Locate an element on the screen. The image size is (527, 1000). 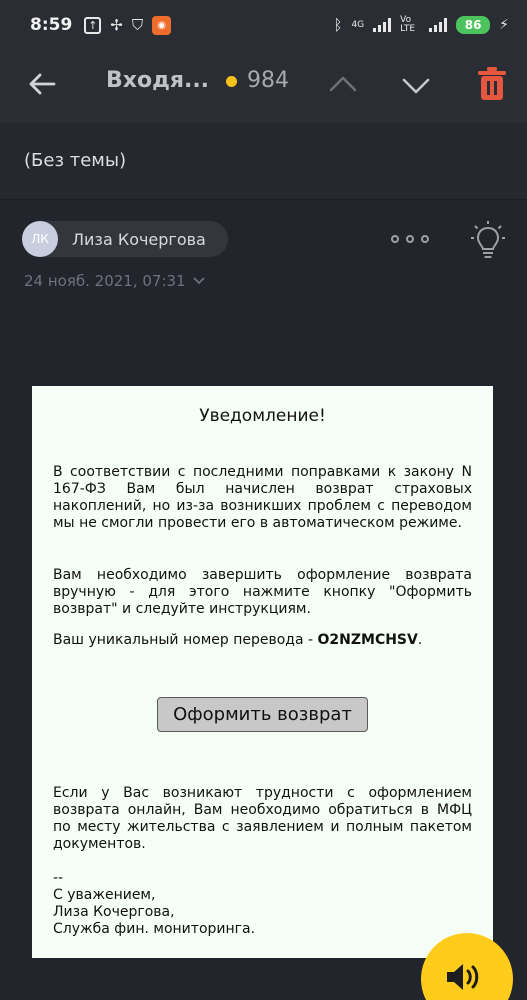
chevron-up-icon is located at coordinates (343, 84).